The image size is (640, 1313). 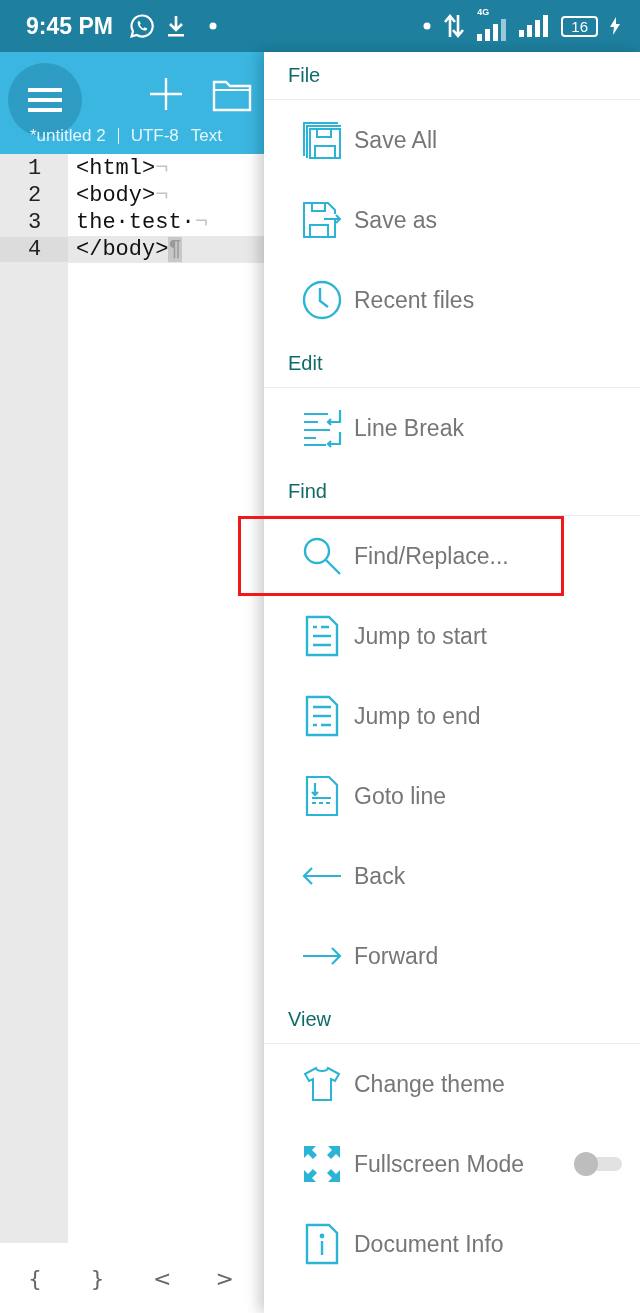 What do you see at coordinates (175, 249) in the screenshot?
I see `end-of-line-mark: ¶` at bounding box center [175, 249].